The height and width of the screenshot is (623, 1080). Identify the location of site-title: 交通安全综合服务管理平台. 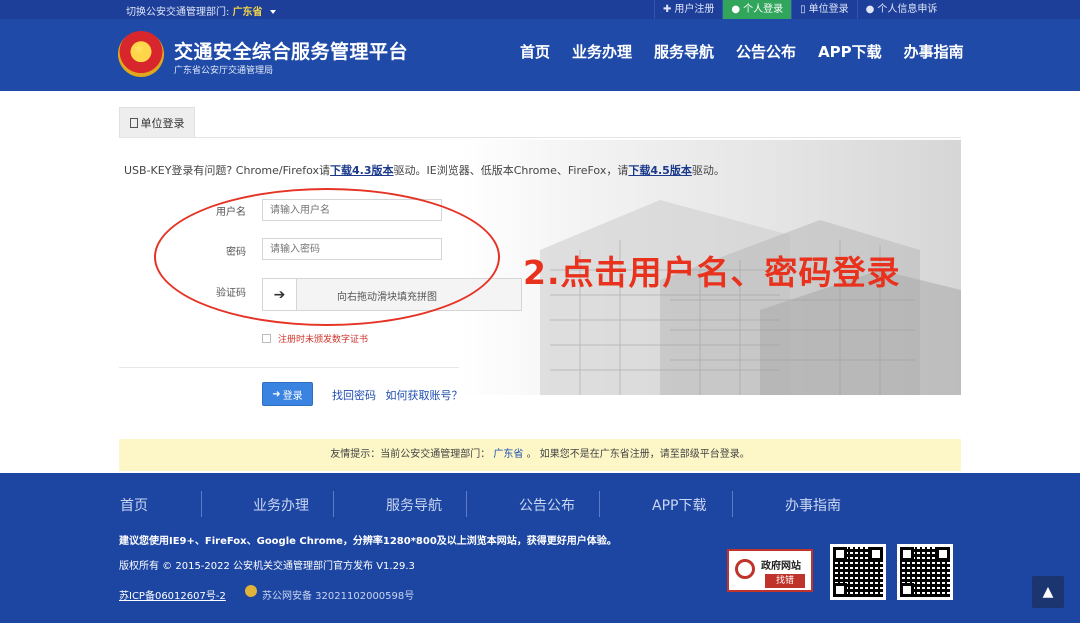
(291, 52).